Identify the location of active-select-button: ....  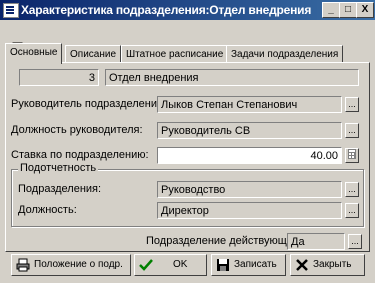
(355, 241).